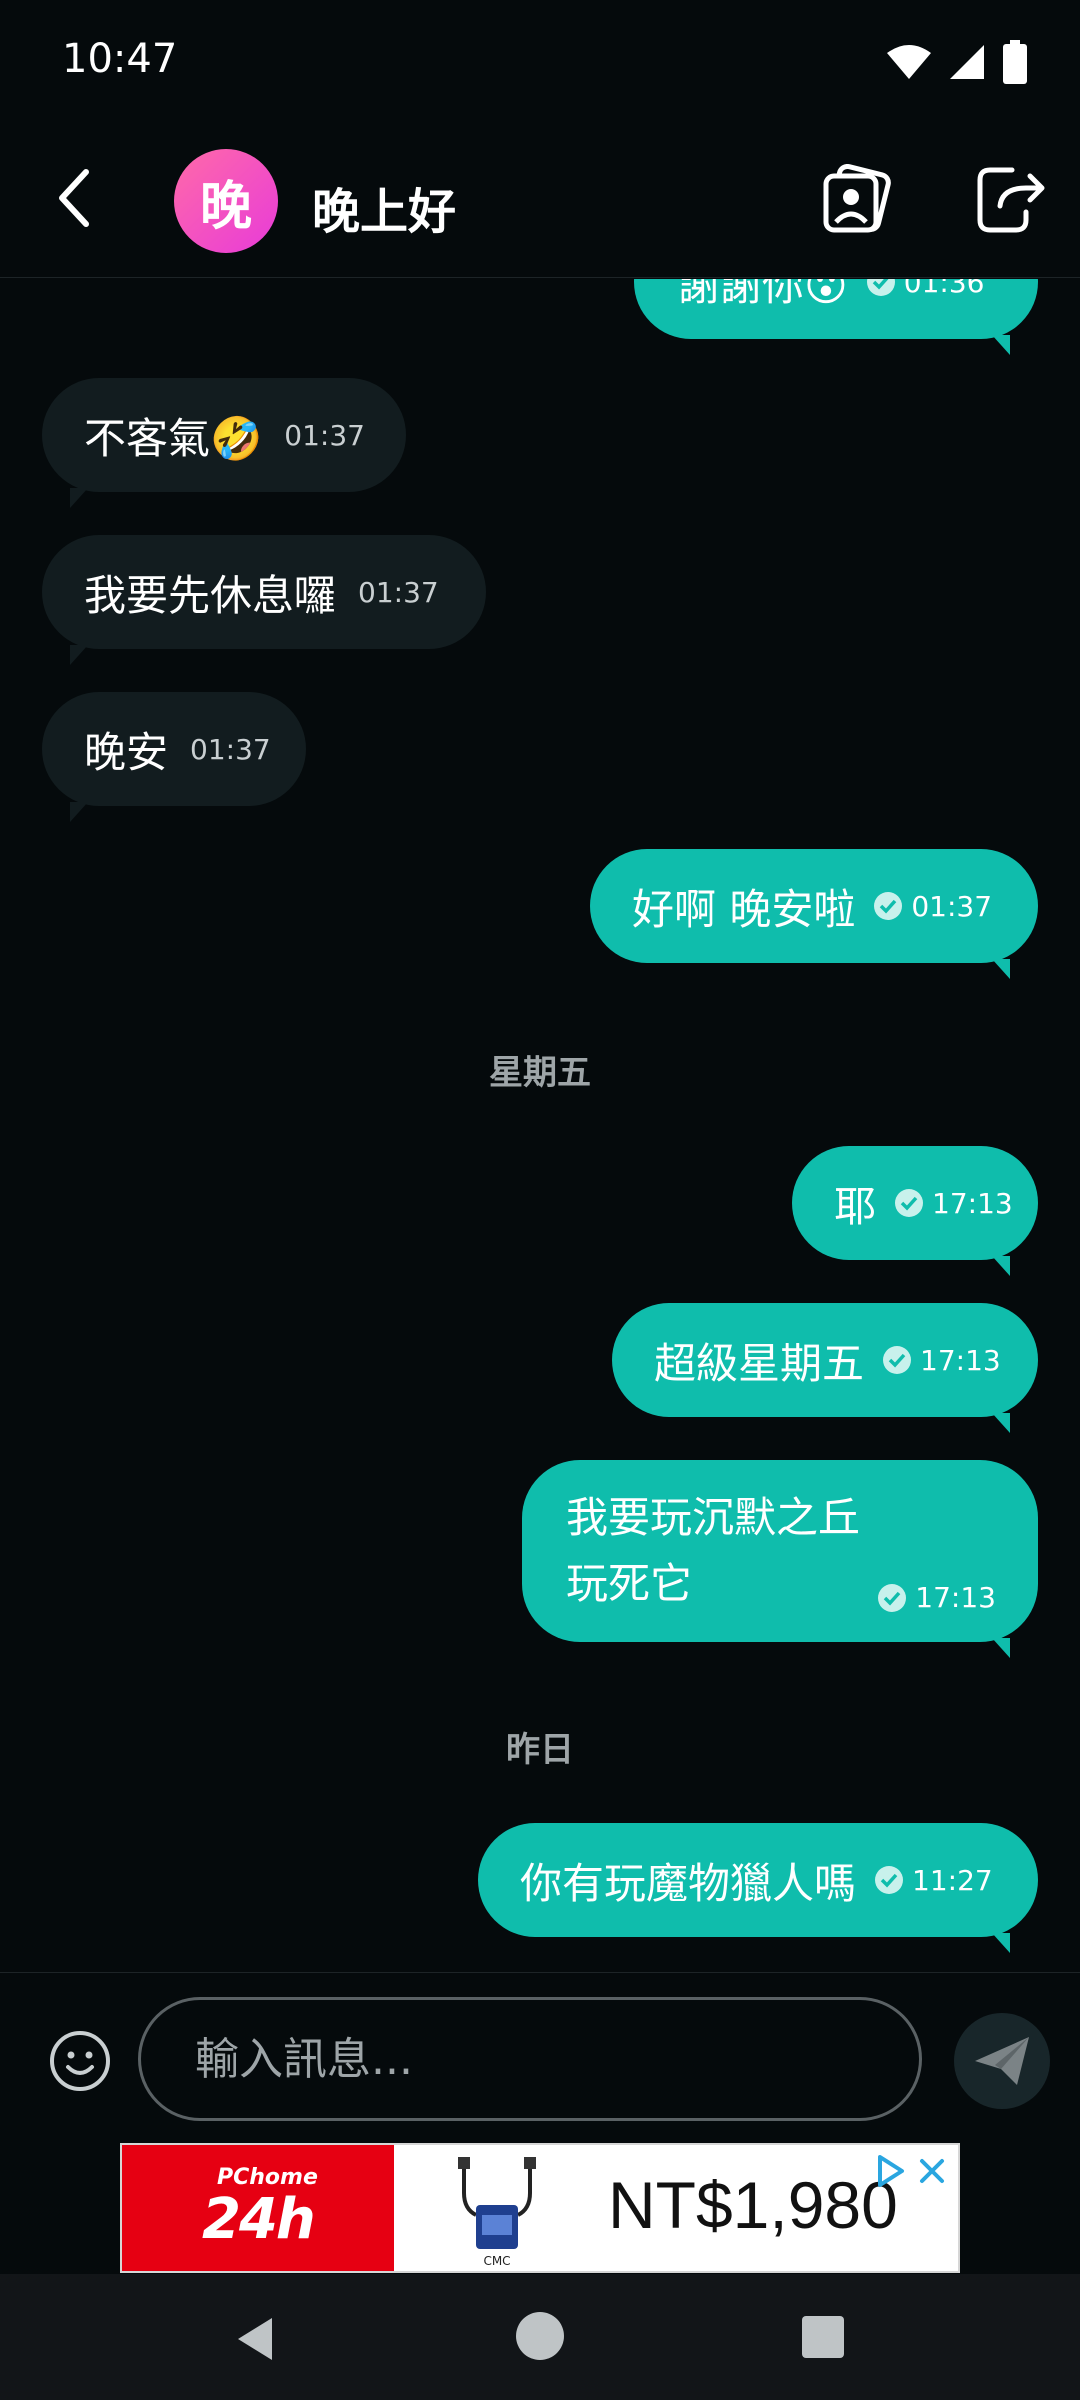 This screenshot has height=2400, width=1080. I want to click on send-icon, so click(1002, 2061).